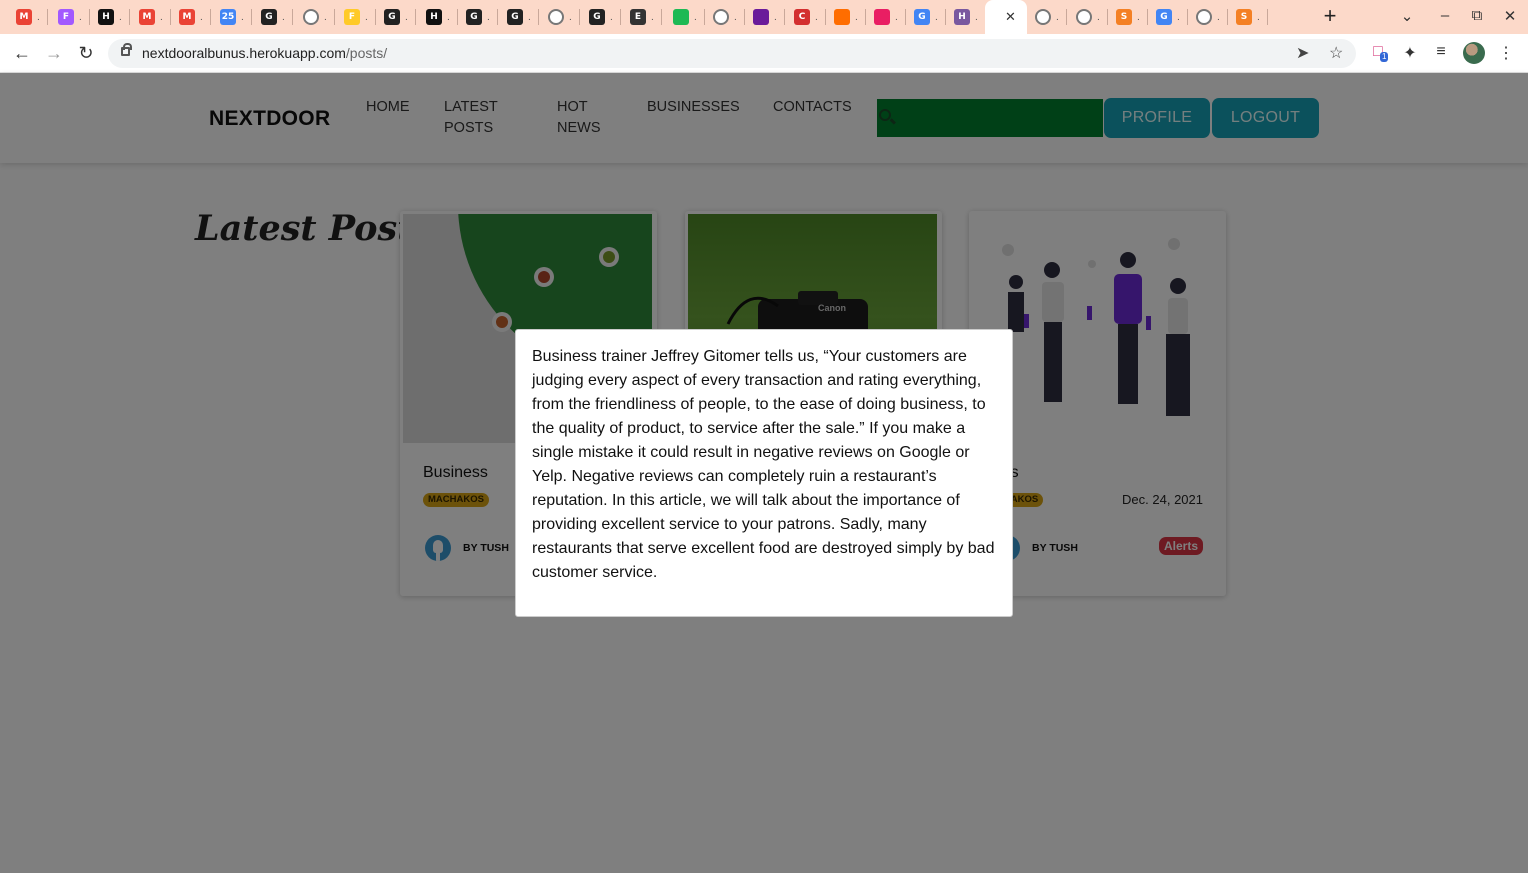 This screenshot has width=1528, height=873. Describe the element at coordinates (1441, 52) in the screenshot. I see `media-queue-icon: ≡` at that location.